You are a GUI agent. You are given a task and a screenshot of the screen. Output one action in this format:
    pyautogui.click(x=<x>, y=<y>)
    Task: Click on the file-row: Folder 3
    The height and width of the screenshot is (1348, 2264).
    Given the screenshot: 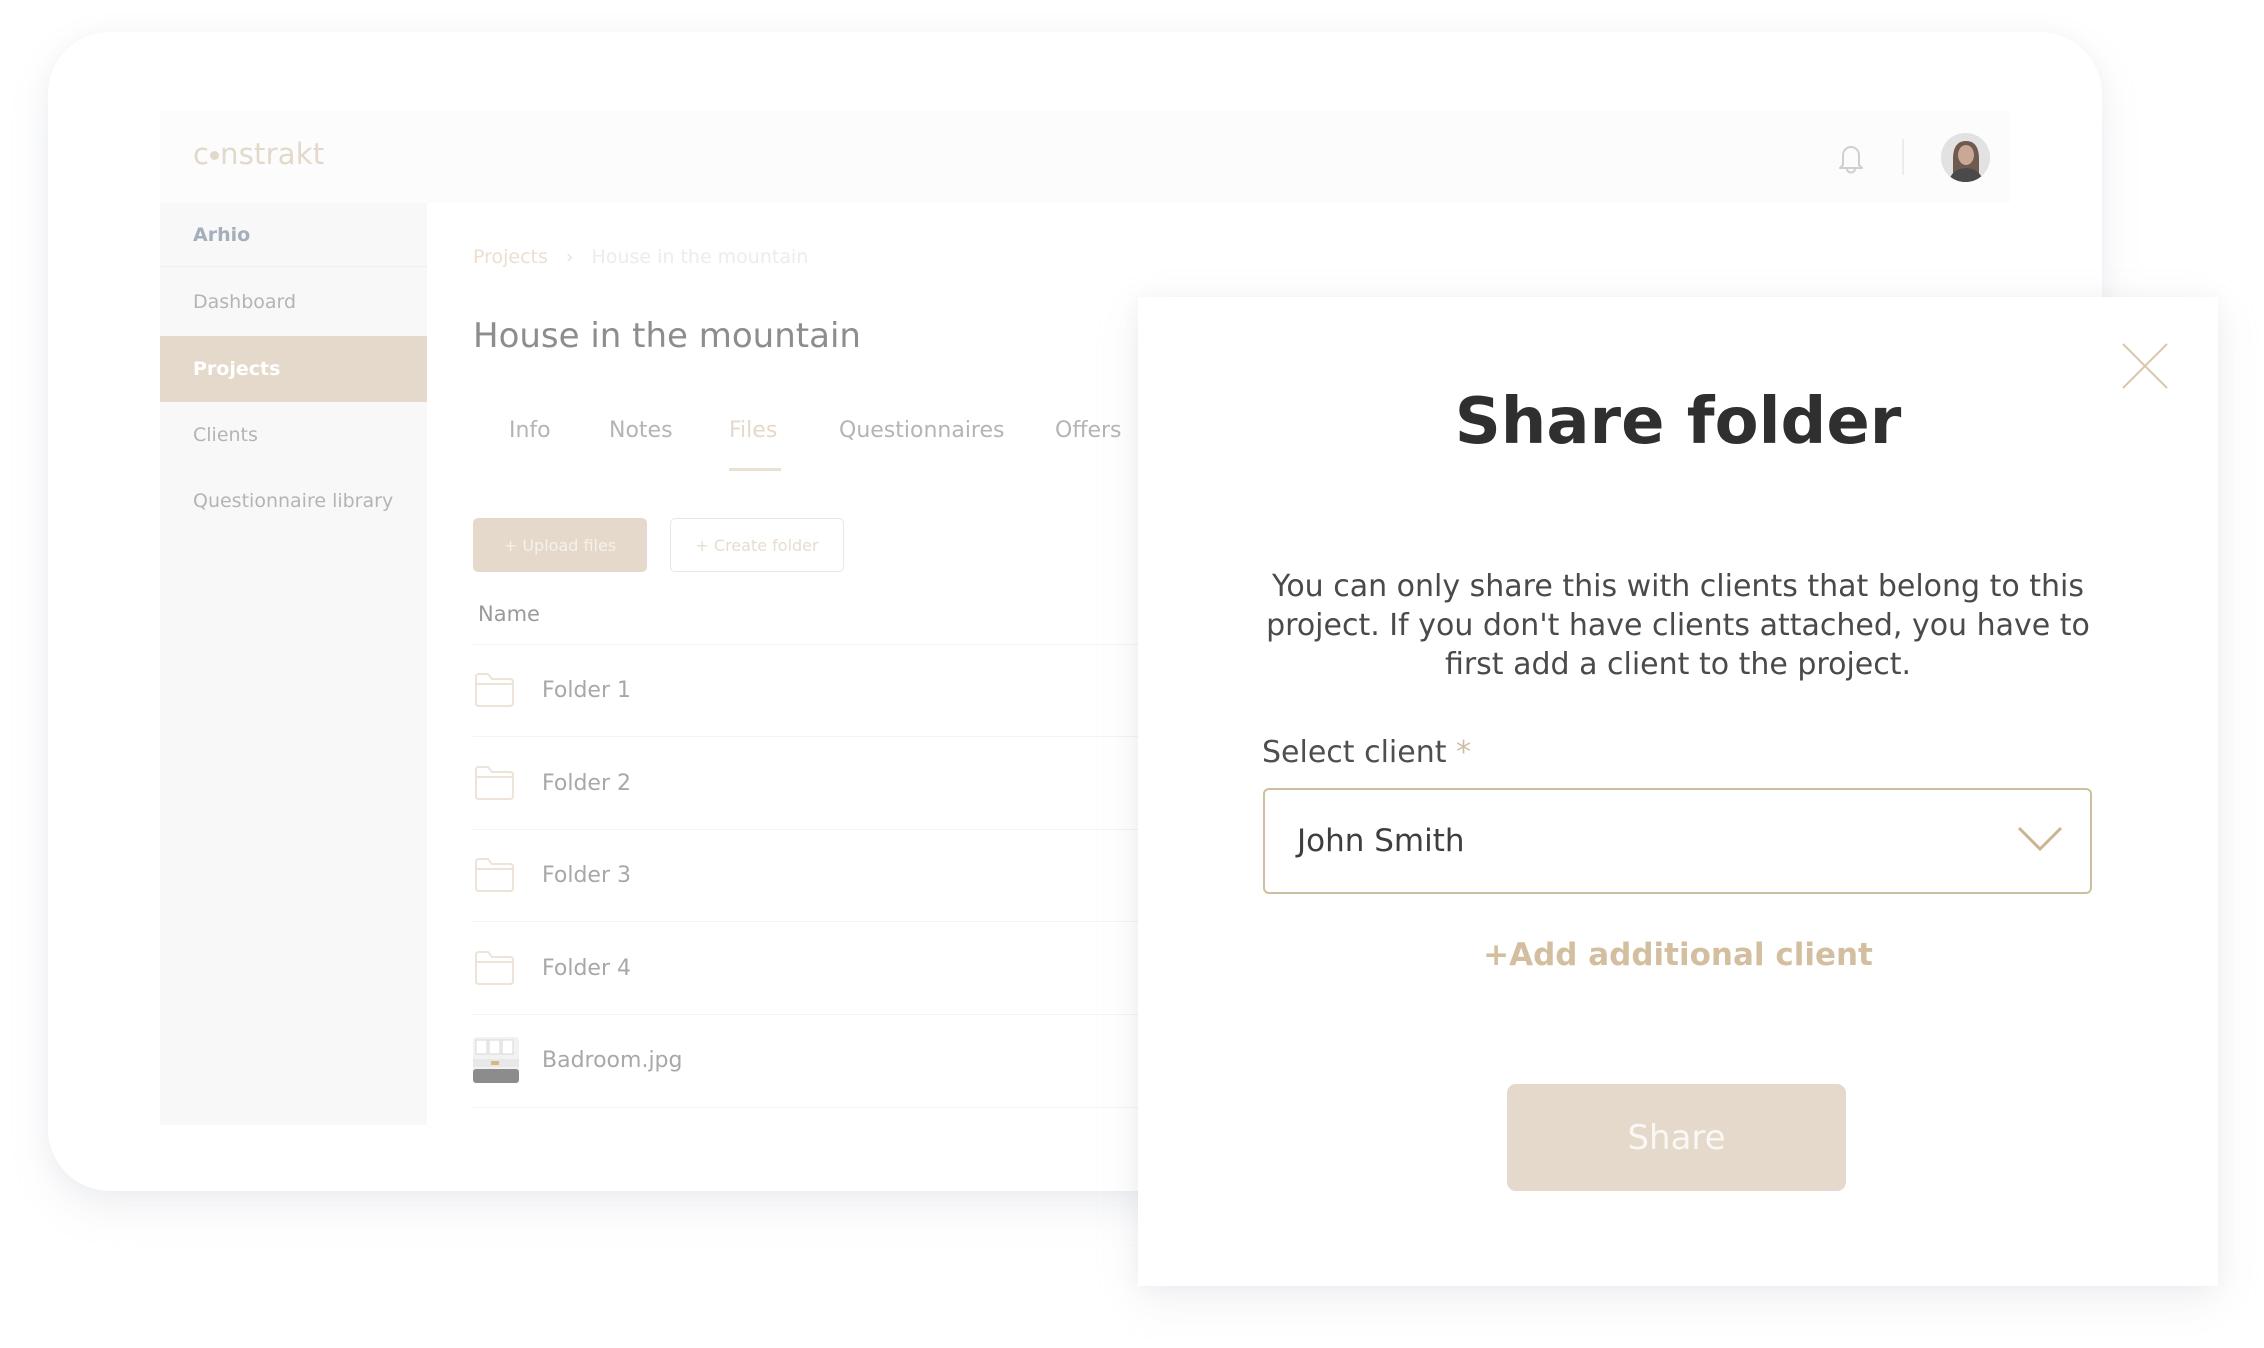 What is the action you would take?
    pyautogui.click(x=805, y=875)
    